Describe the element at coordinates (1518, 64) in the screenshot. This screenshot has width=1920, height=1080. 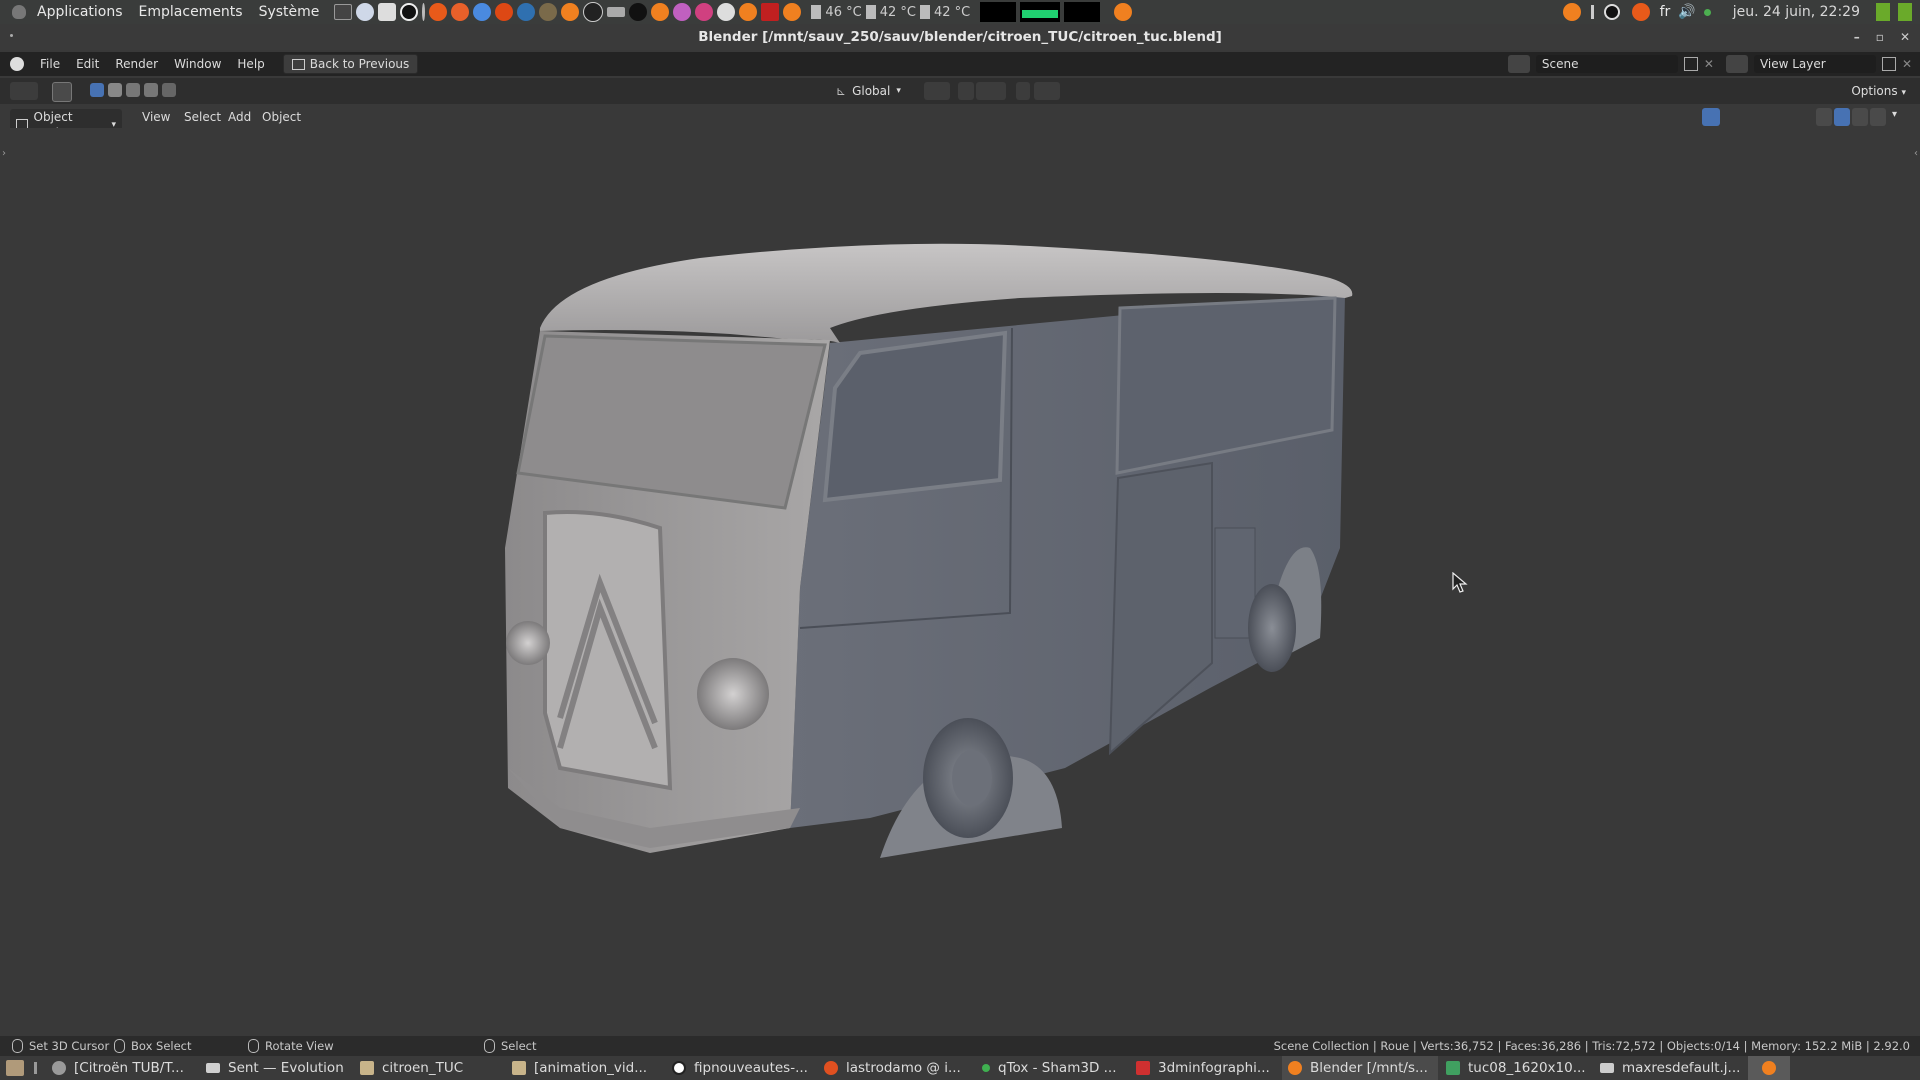
I see `scene-icon` at that location.